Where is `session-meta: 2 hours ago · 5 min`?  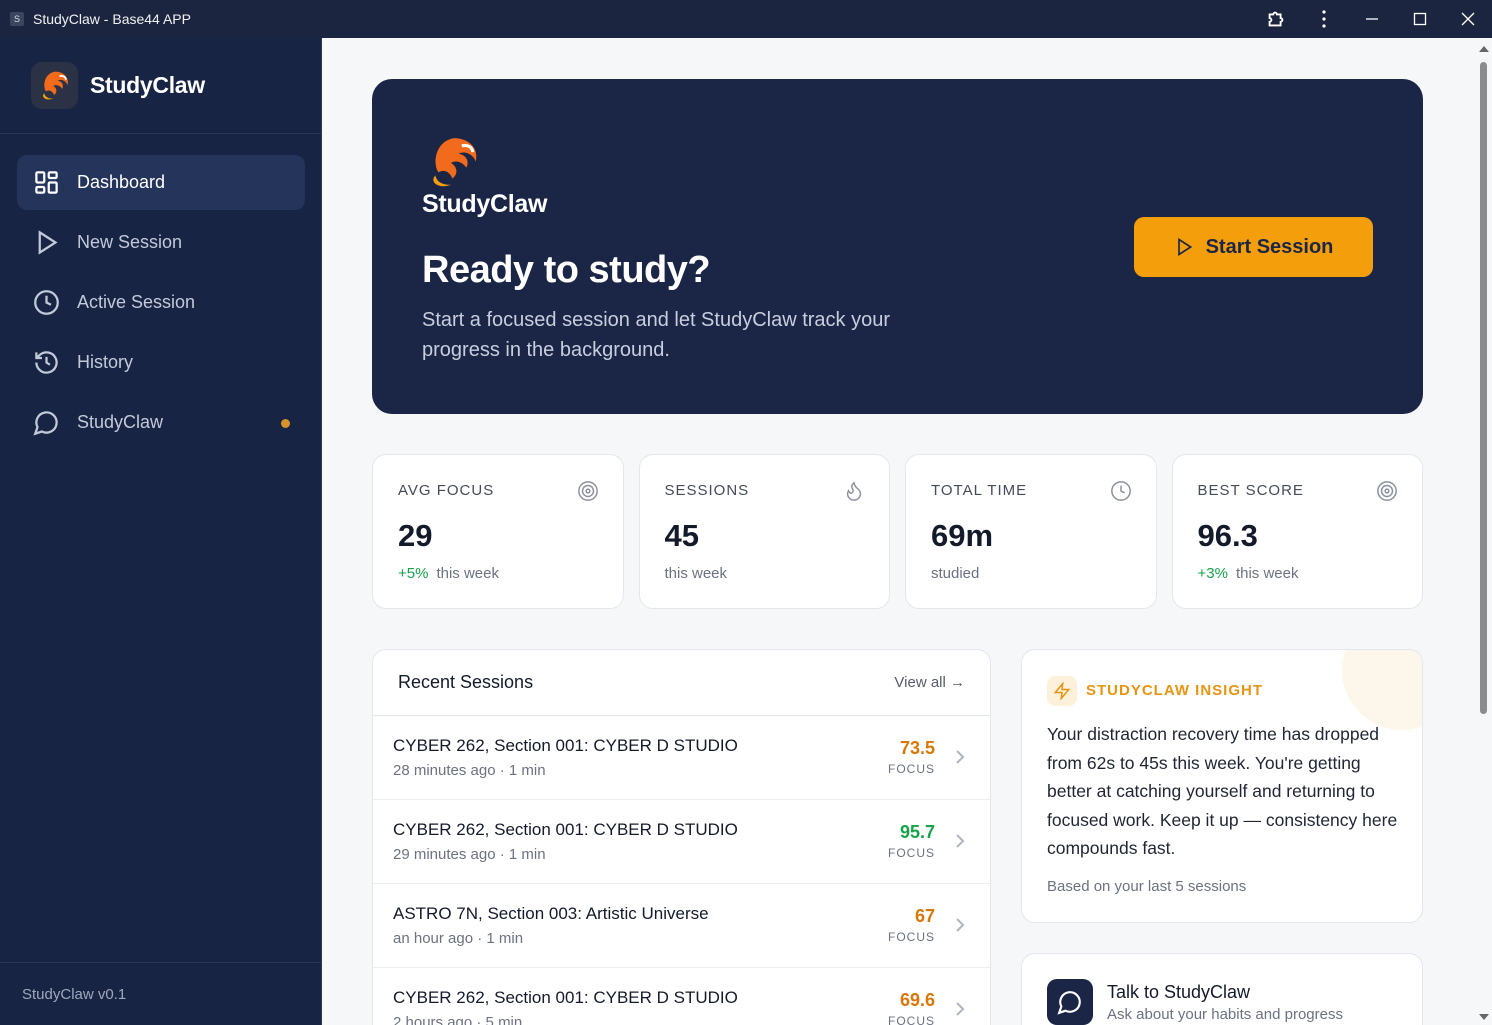
session-meta: 2 hours ago · 5 min is located at coordinates (458, 1019).